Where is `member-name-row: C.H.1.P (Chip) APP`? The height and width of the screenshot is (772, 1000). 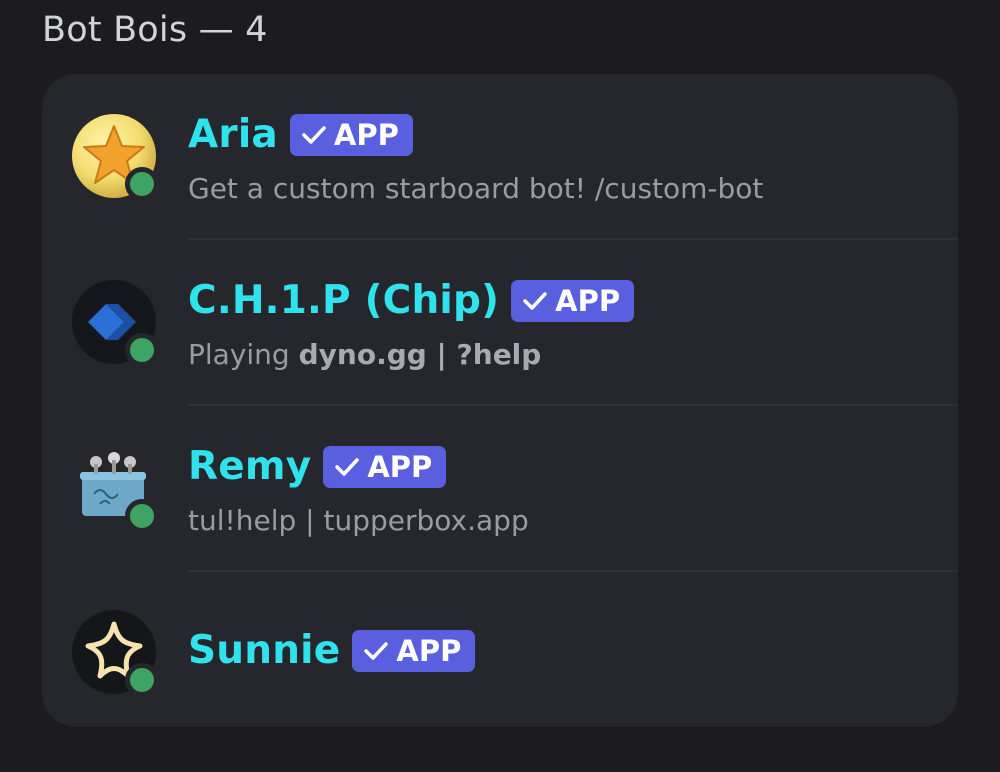 member-name-row: C.H.1.P (Chip) APP is located at coordinates (411, 300).